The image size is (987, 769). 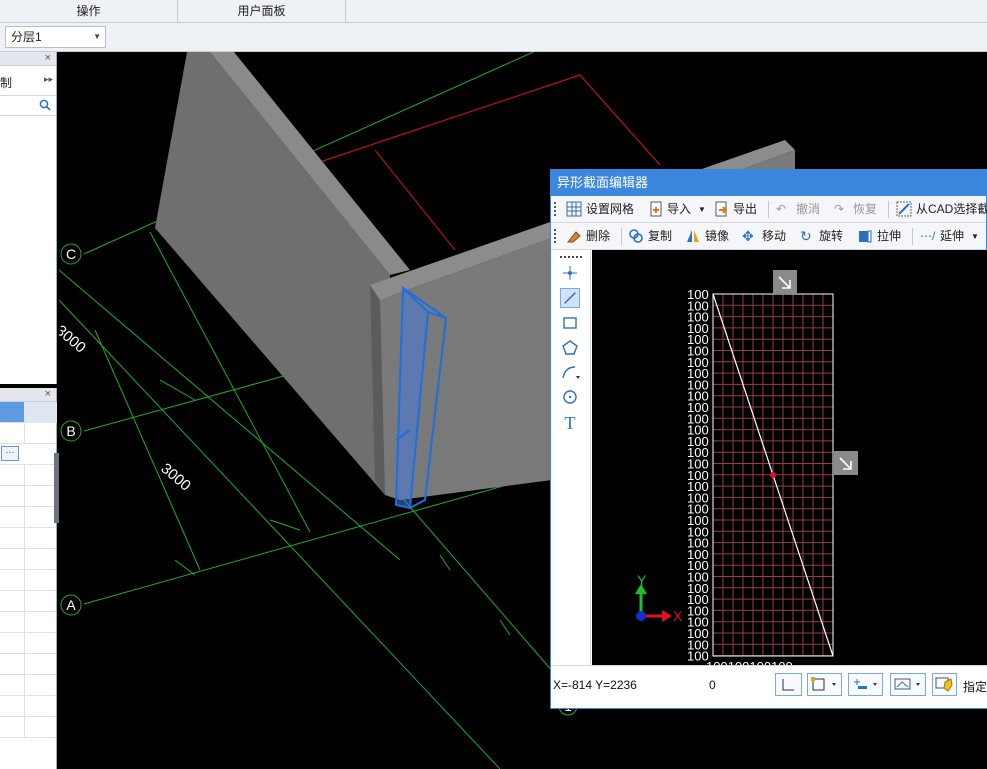 What do you see at coordinates (570, 298) in the screenshot?
I see `line-tool-icon` at bounding box center [570, 298].